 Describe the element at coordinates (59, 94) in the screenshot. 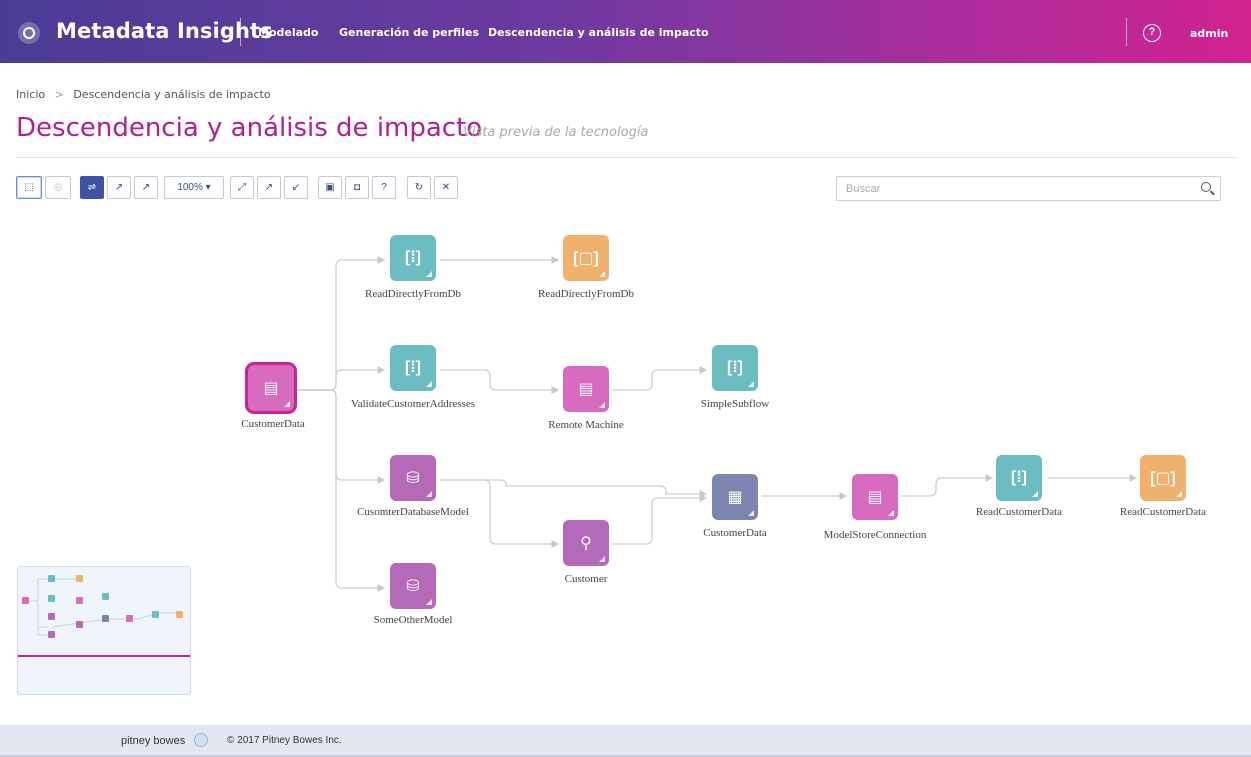

I see `chevron-right-icon: >` at that location.